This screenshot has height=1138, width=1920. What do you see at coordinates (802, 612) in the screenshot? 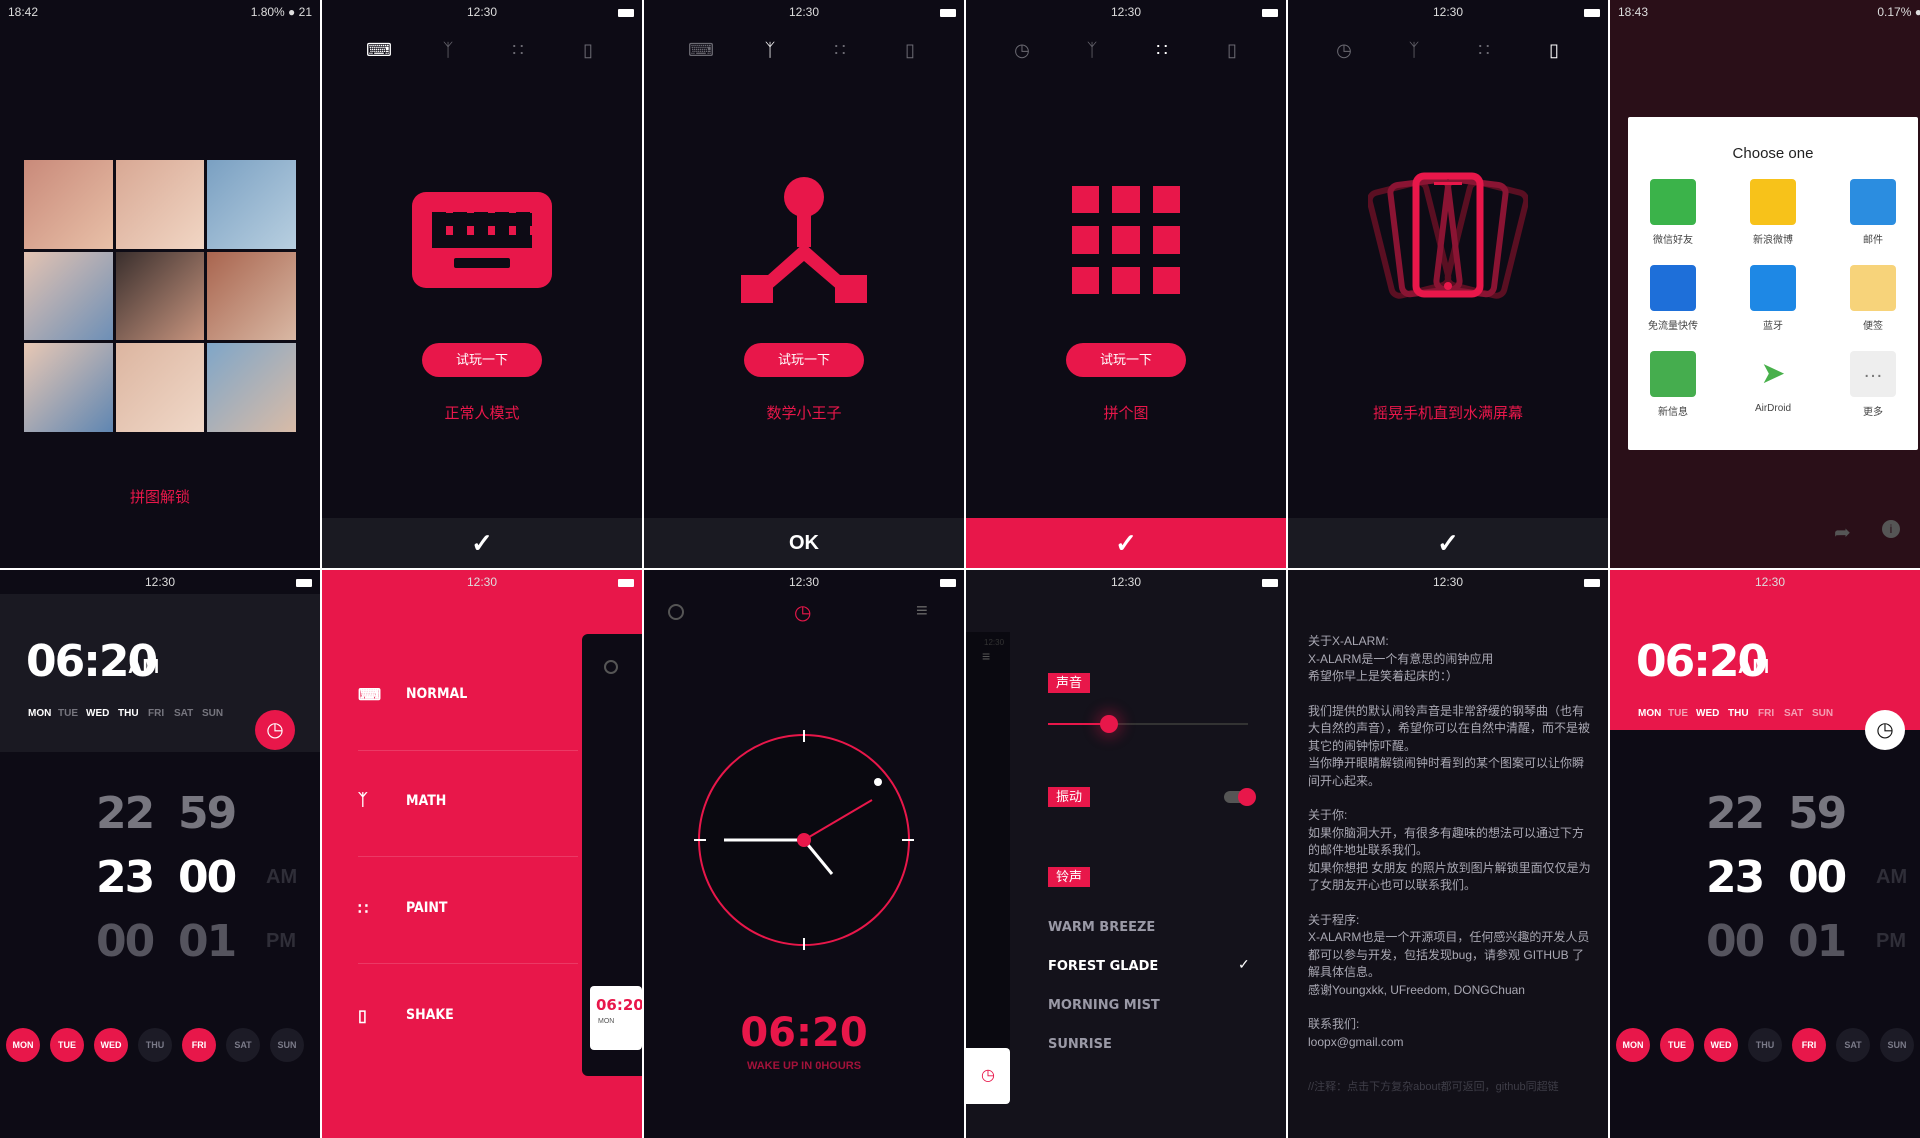
I see `alarm-clock-icon: ◷` at bounding box center [802, 612].